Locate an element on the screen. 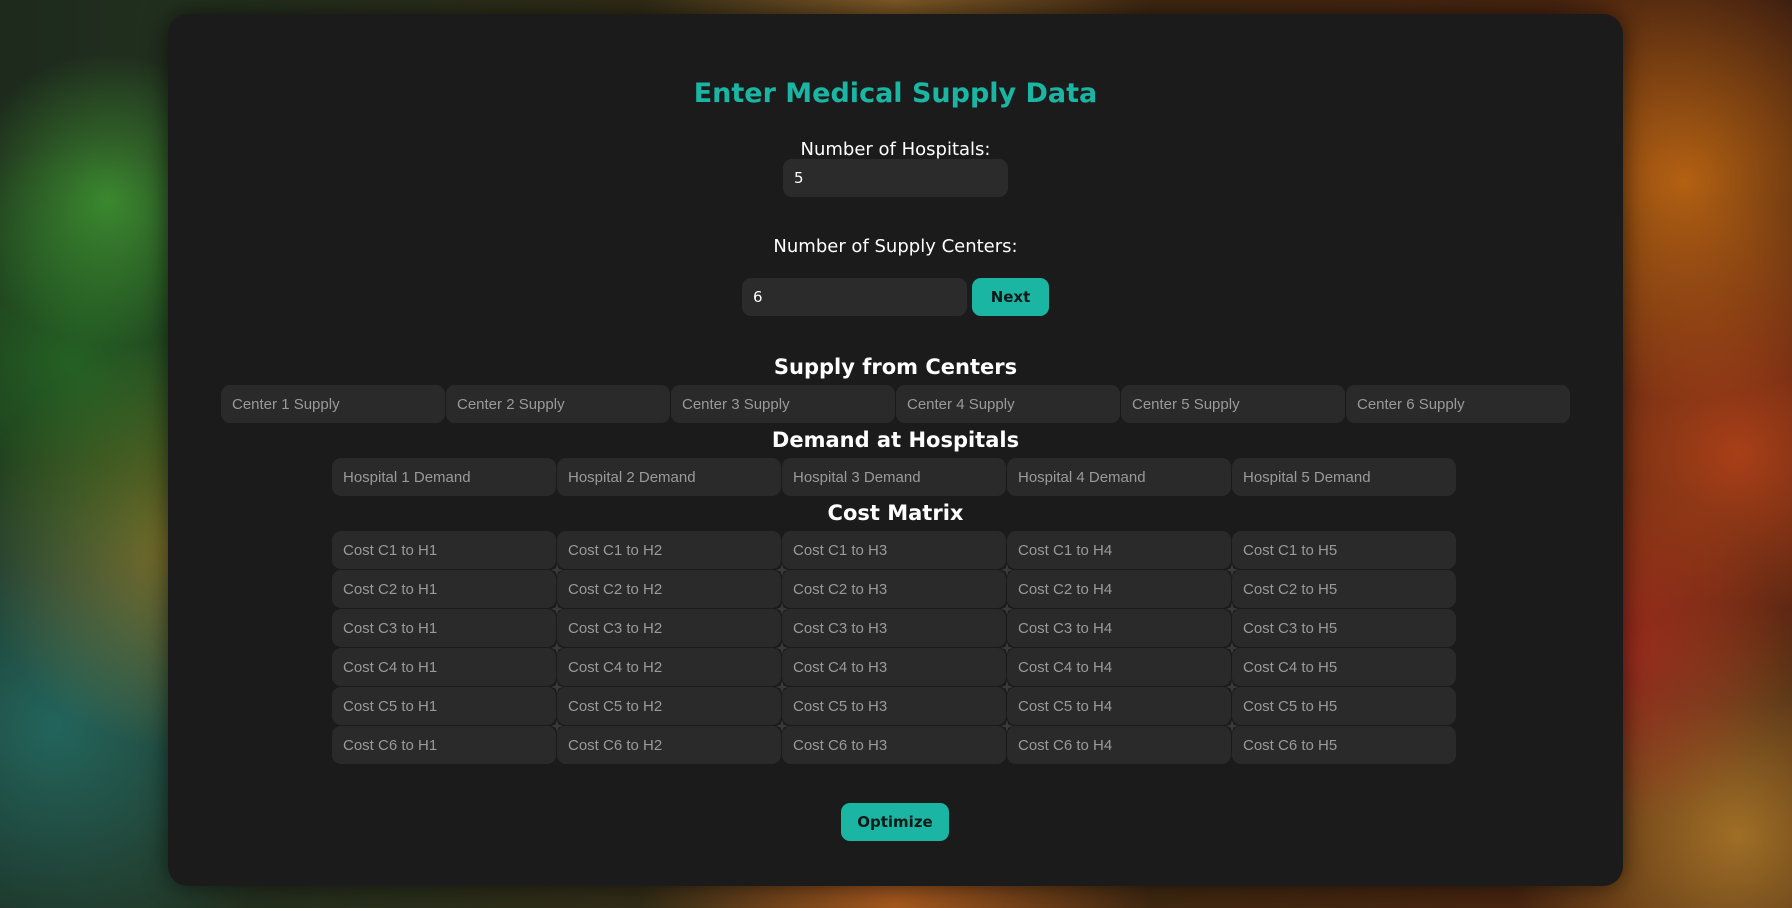  hospitals-count-input is located at coordinates (895, 178).